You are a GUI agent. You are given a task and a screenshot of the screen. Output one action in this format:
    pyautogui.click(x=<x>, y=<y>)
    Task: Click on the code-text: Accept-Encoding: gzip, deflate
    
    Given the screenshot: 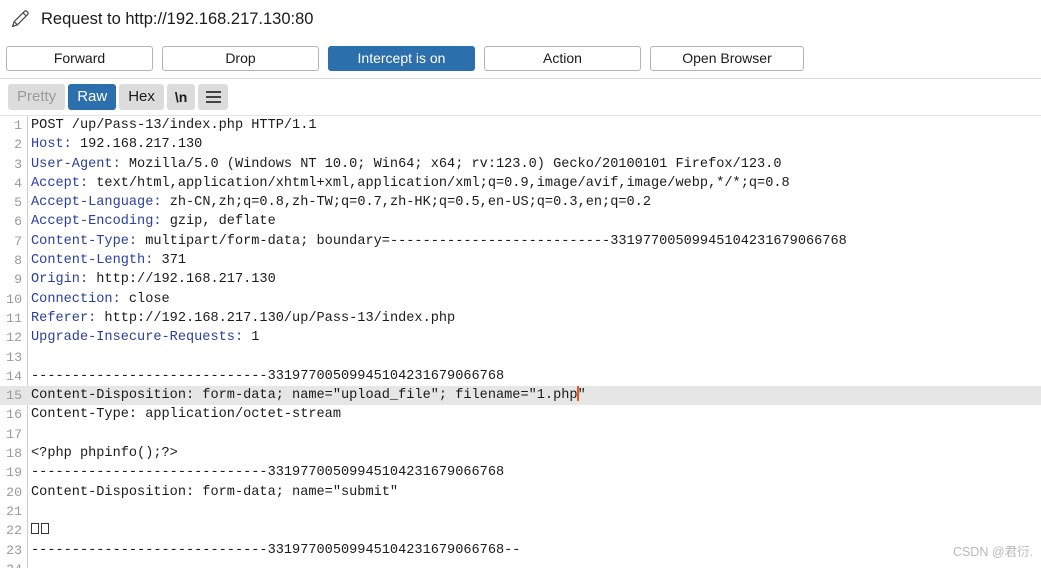 What is the action you would take?
    pyautogui.click(x=153, y=222)
    